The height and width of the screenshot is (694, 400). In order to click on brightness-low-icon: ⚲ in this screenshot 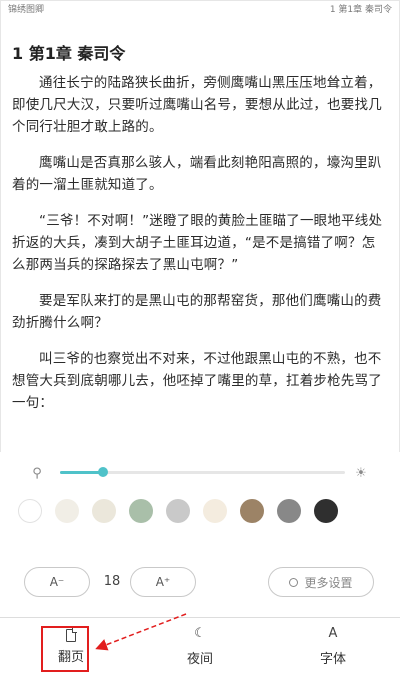, I will do `click(37, 473)`.